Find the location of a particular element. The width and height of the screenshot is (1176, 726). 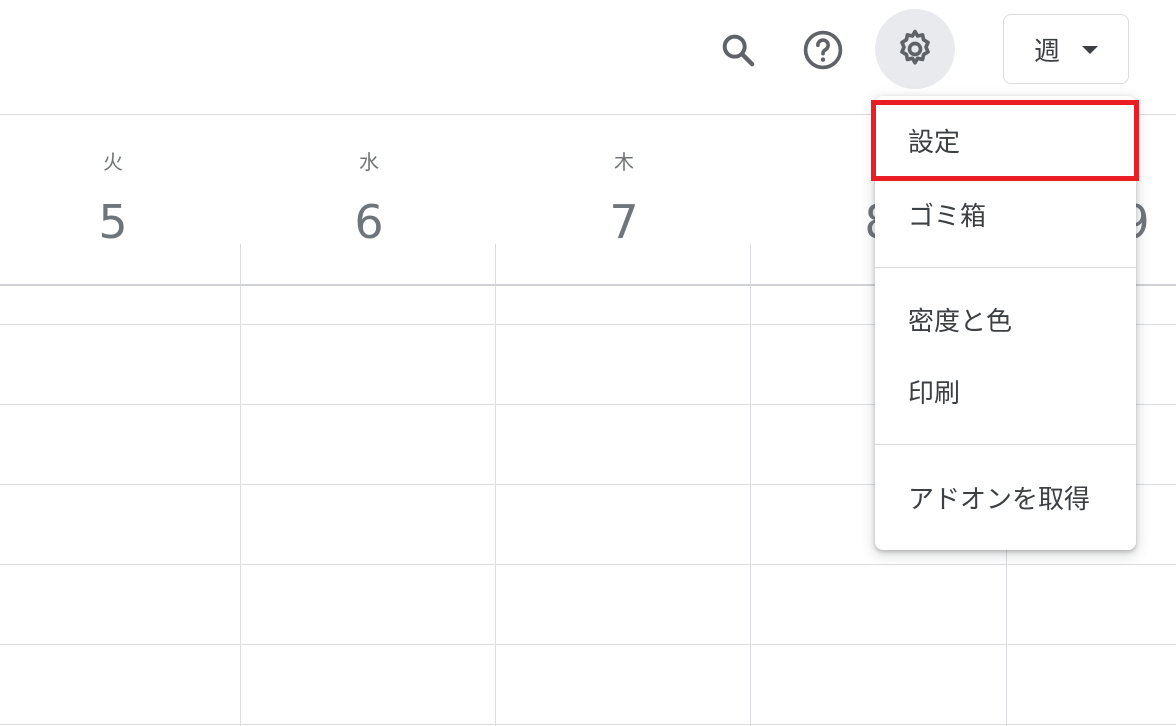

highlight-box is located at coordinates (1005, 140).